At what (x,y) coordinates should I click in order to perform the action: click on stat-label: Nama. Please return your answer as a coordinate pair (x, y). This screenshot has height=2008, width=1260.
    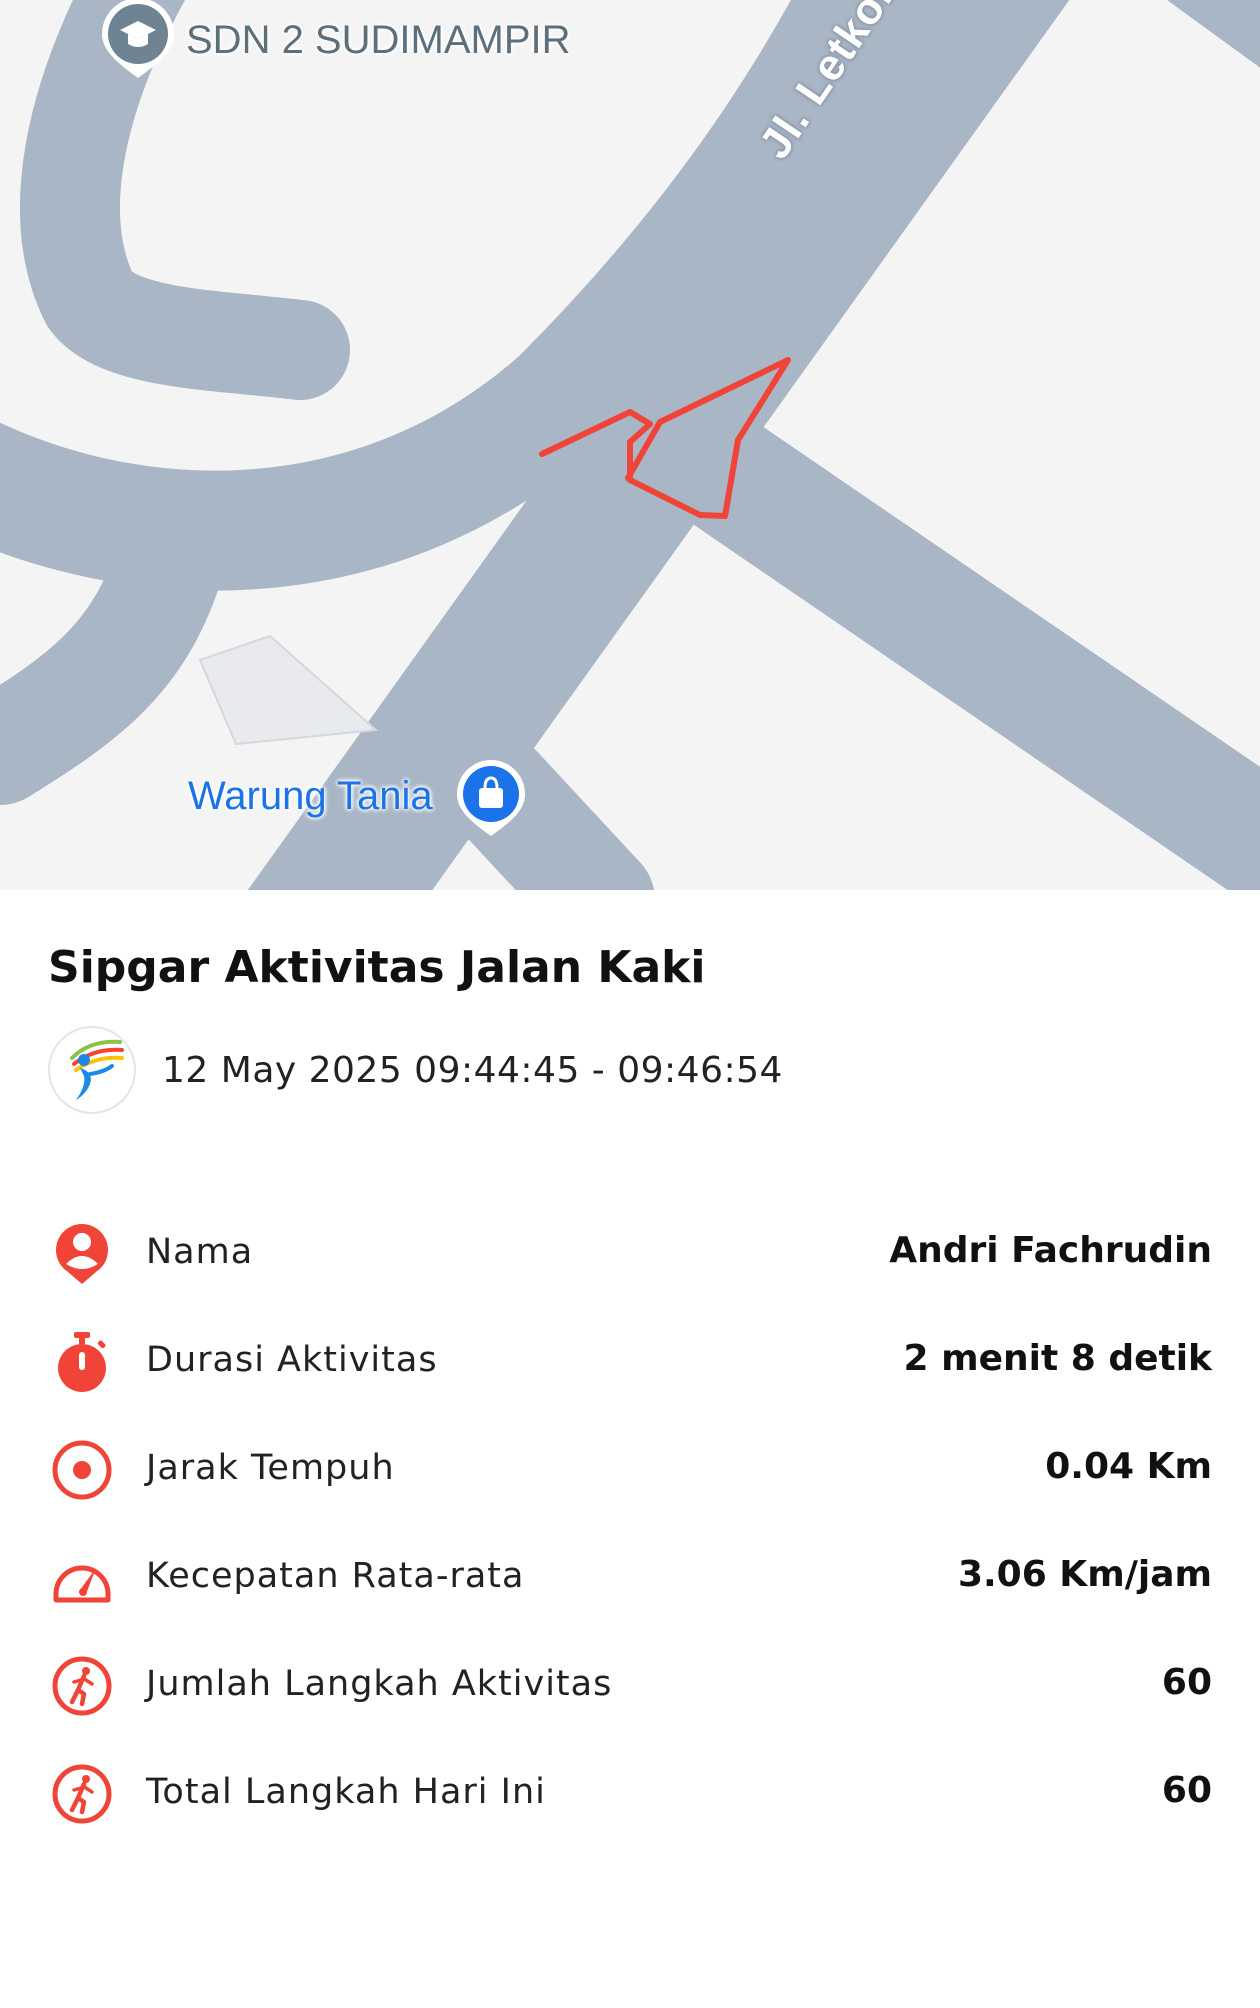
    Looking at the image, I should click on (200, 1252).